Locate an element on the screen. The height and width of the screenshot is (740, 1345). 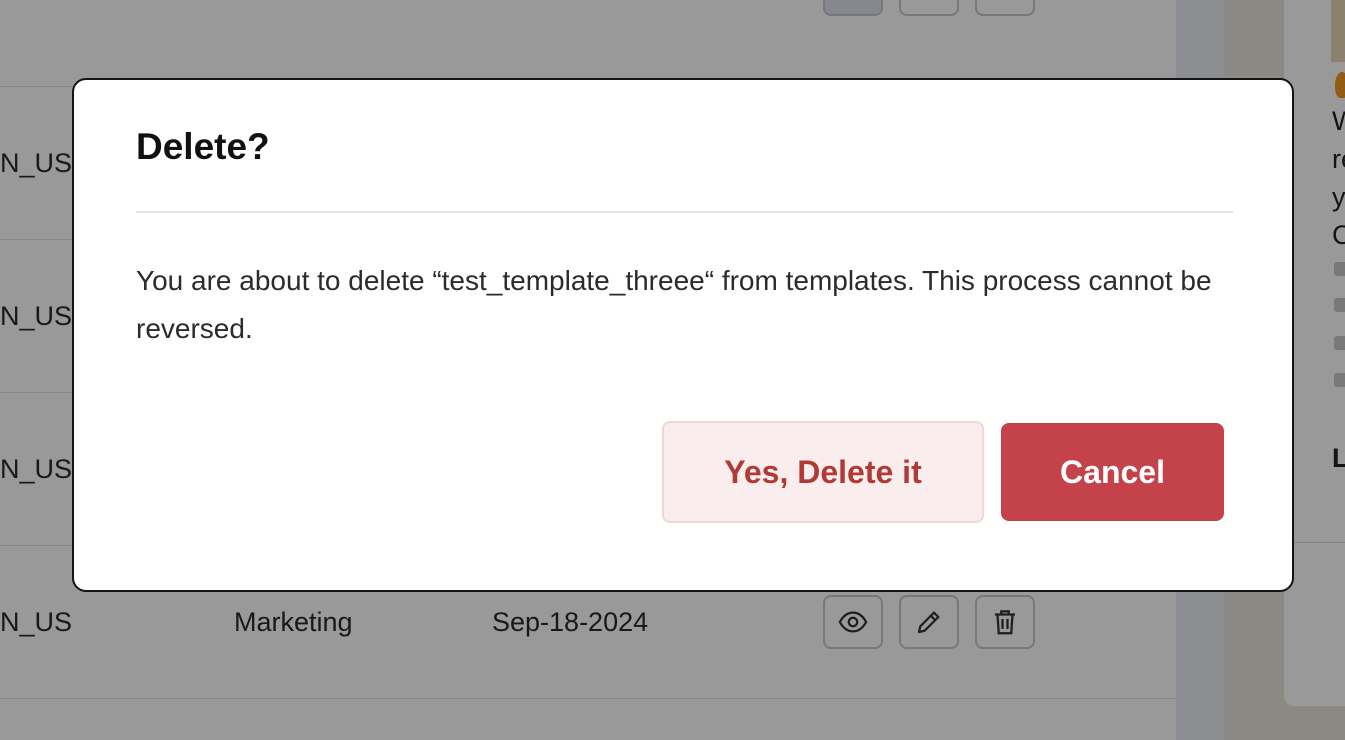
confirm-delete-button: Yes, Delete it is located at coordinates (823, 472).